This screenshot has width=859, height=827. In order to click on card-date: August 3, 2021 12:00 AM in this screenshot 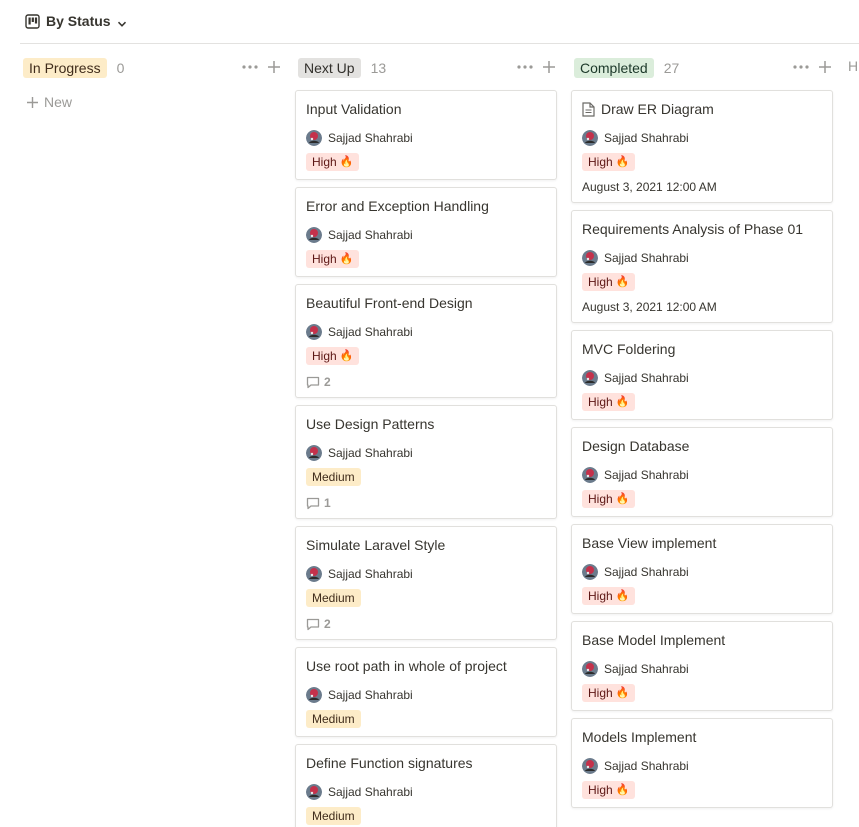, I will do `click(649, 307)`.